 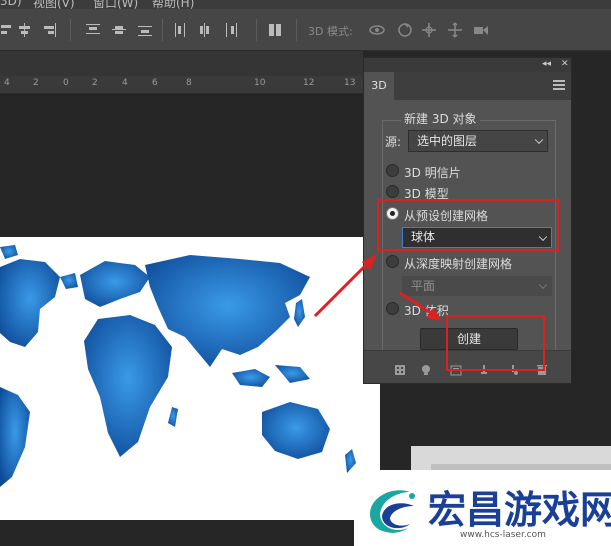 What do you see at coordinates (429, 30) in the screenshot?
I see `pan-3d-icon` at bounding box center [429, 30].